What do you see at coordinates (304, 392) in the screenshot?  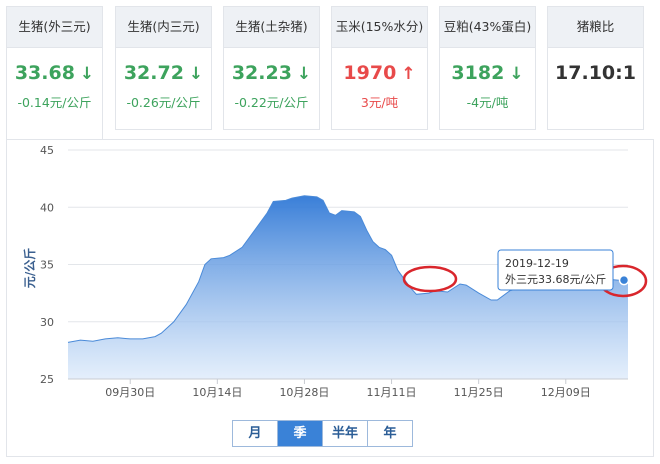 I see `x-tick-label: 10月28日` at bounding box center [304, 392].